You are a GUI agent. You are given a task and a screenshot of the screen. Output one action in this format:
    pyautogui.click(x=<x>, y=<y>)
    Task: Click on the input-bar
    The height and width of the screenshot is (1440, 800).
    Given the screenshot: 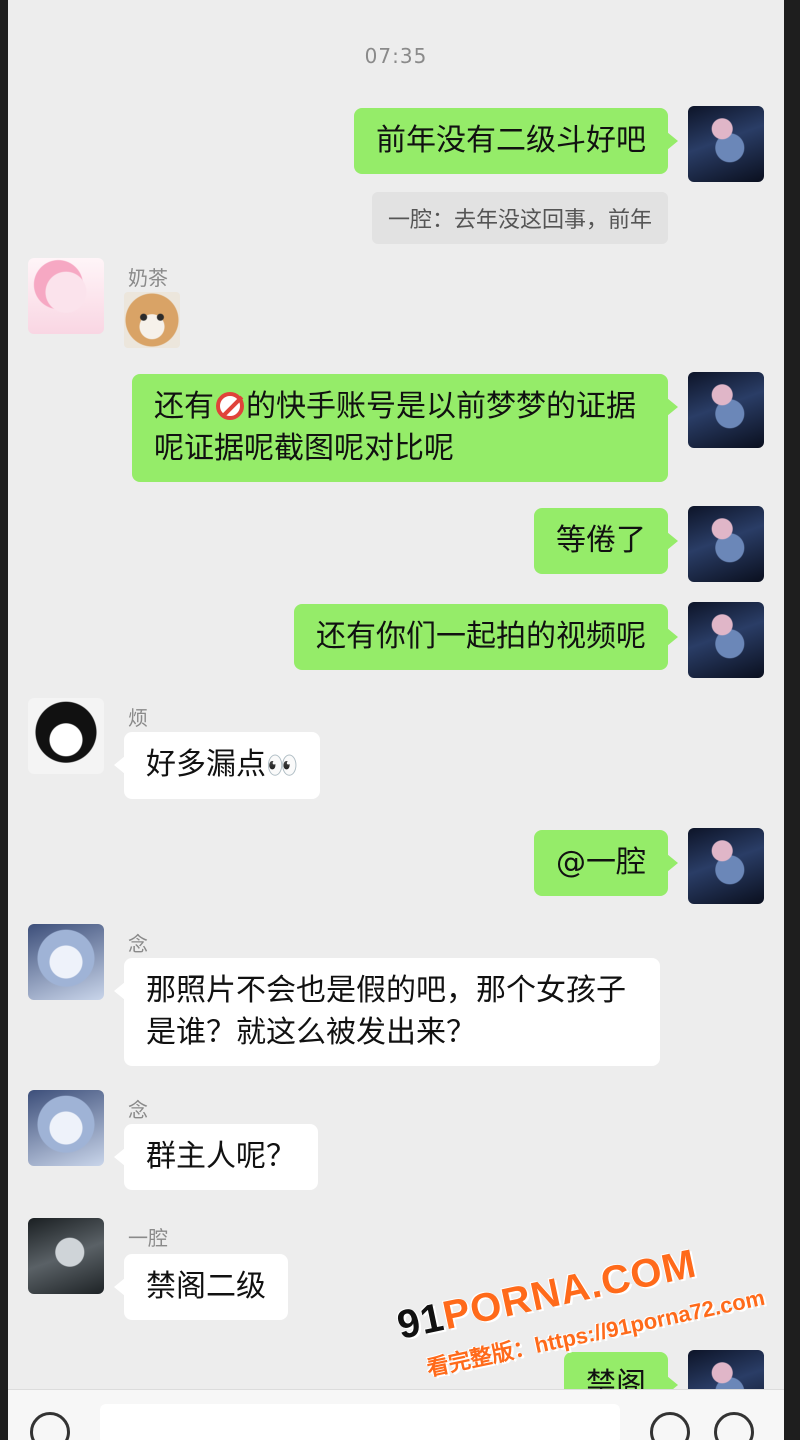 What is the action you would take?
    pyautogui.click(x=396, y=1414)
    